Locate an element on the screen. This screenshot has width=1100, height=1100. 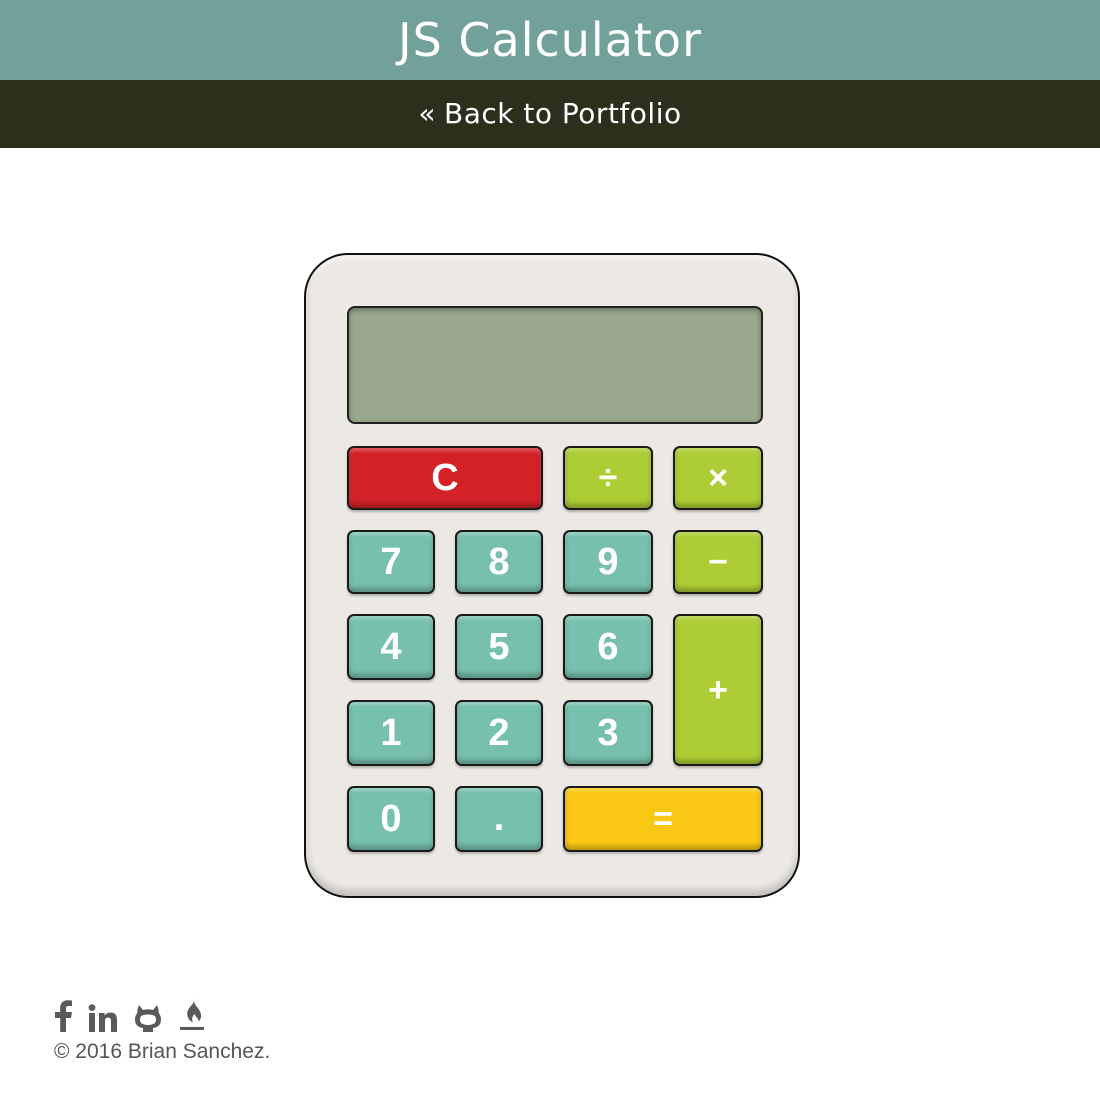
copyright-text: © 2016 Brian Sanchez. is located at coordinates (162, 1051).